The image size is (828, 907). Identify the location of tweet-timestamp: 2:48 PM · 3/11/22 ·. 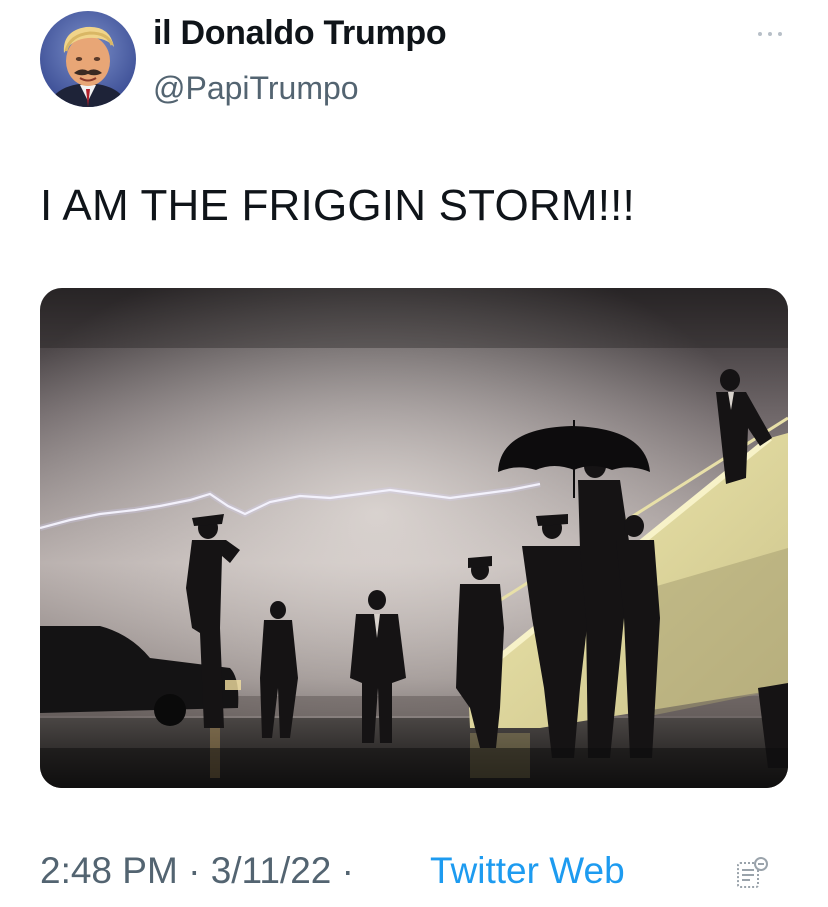
(197, 871).